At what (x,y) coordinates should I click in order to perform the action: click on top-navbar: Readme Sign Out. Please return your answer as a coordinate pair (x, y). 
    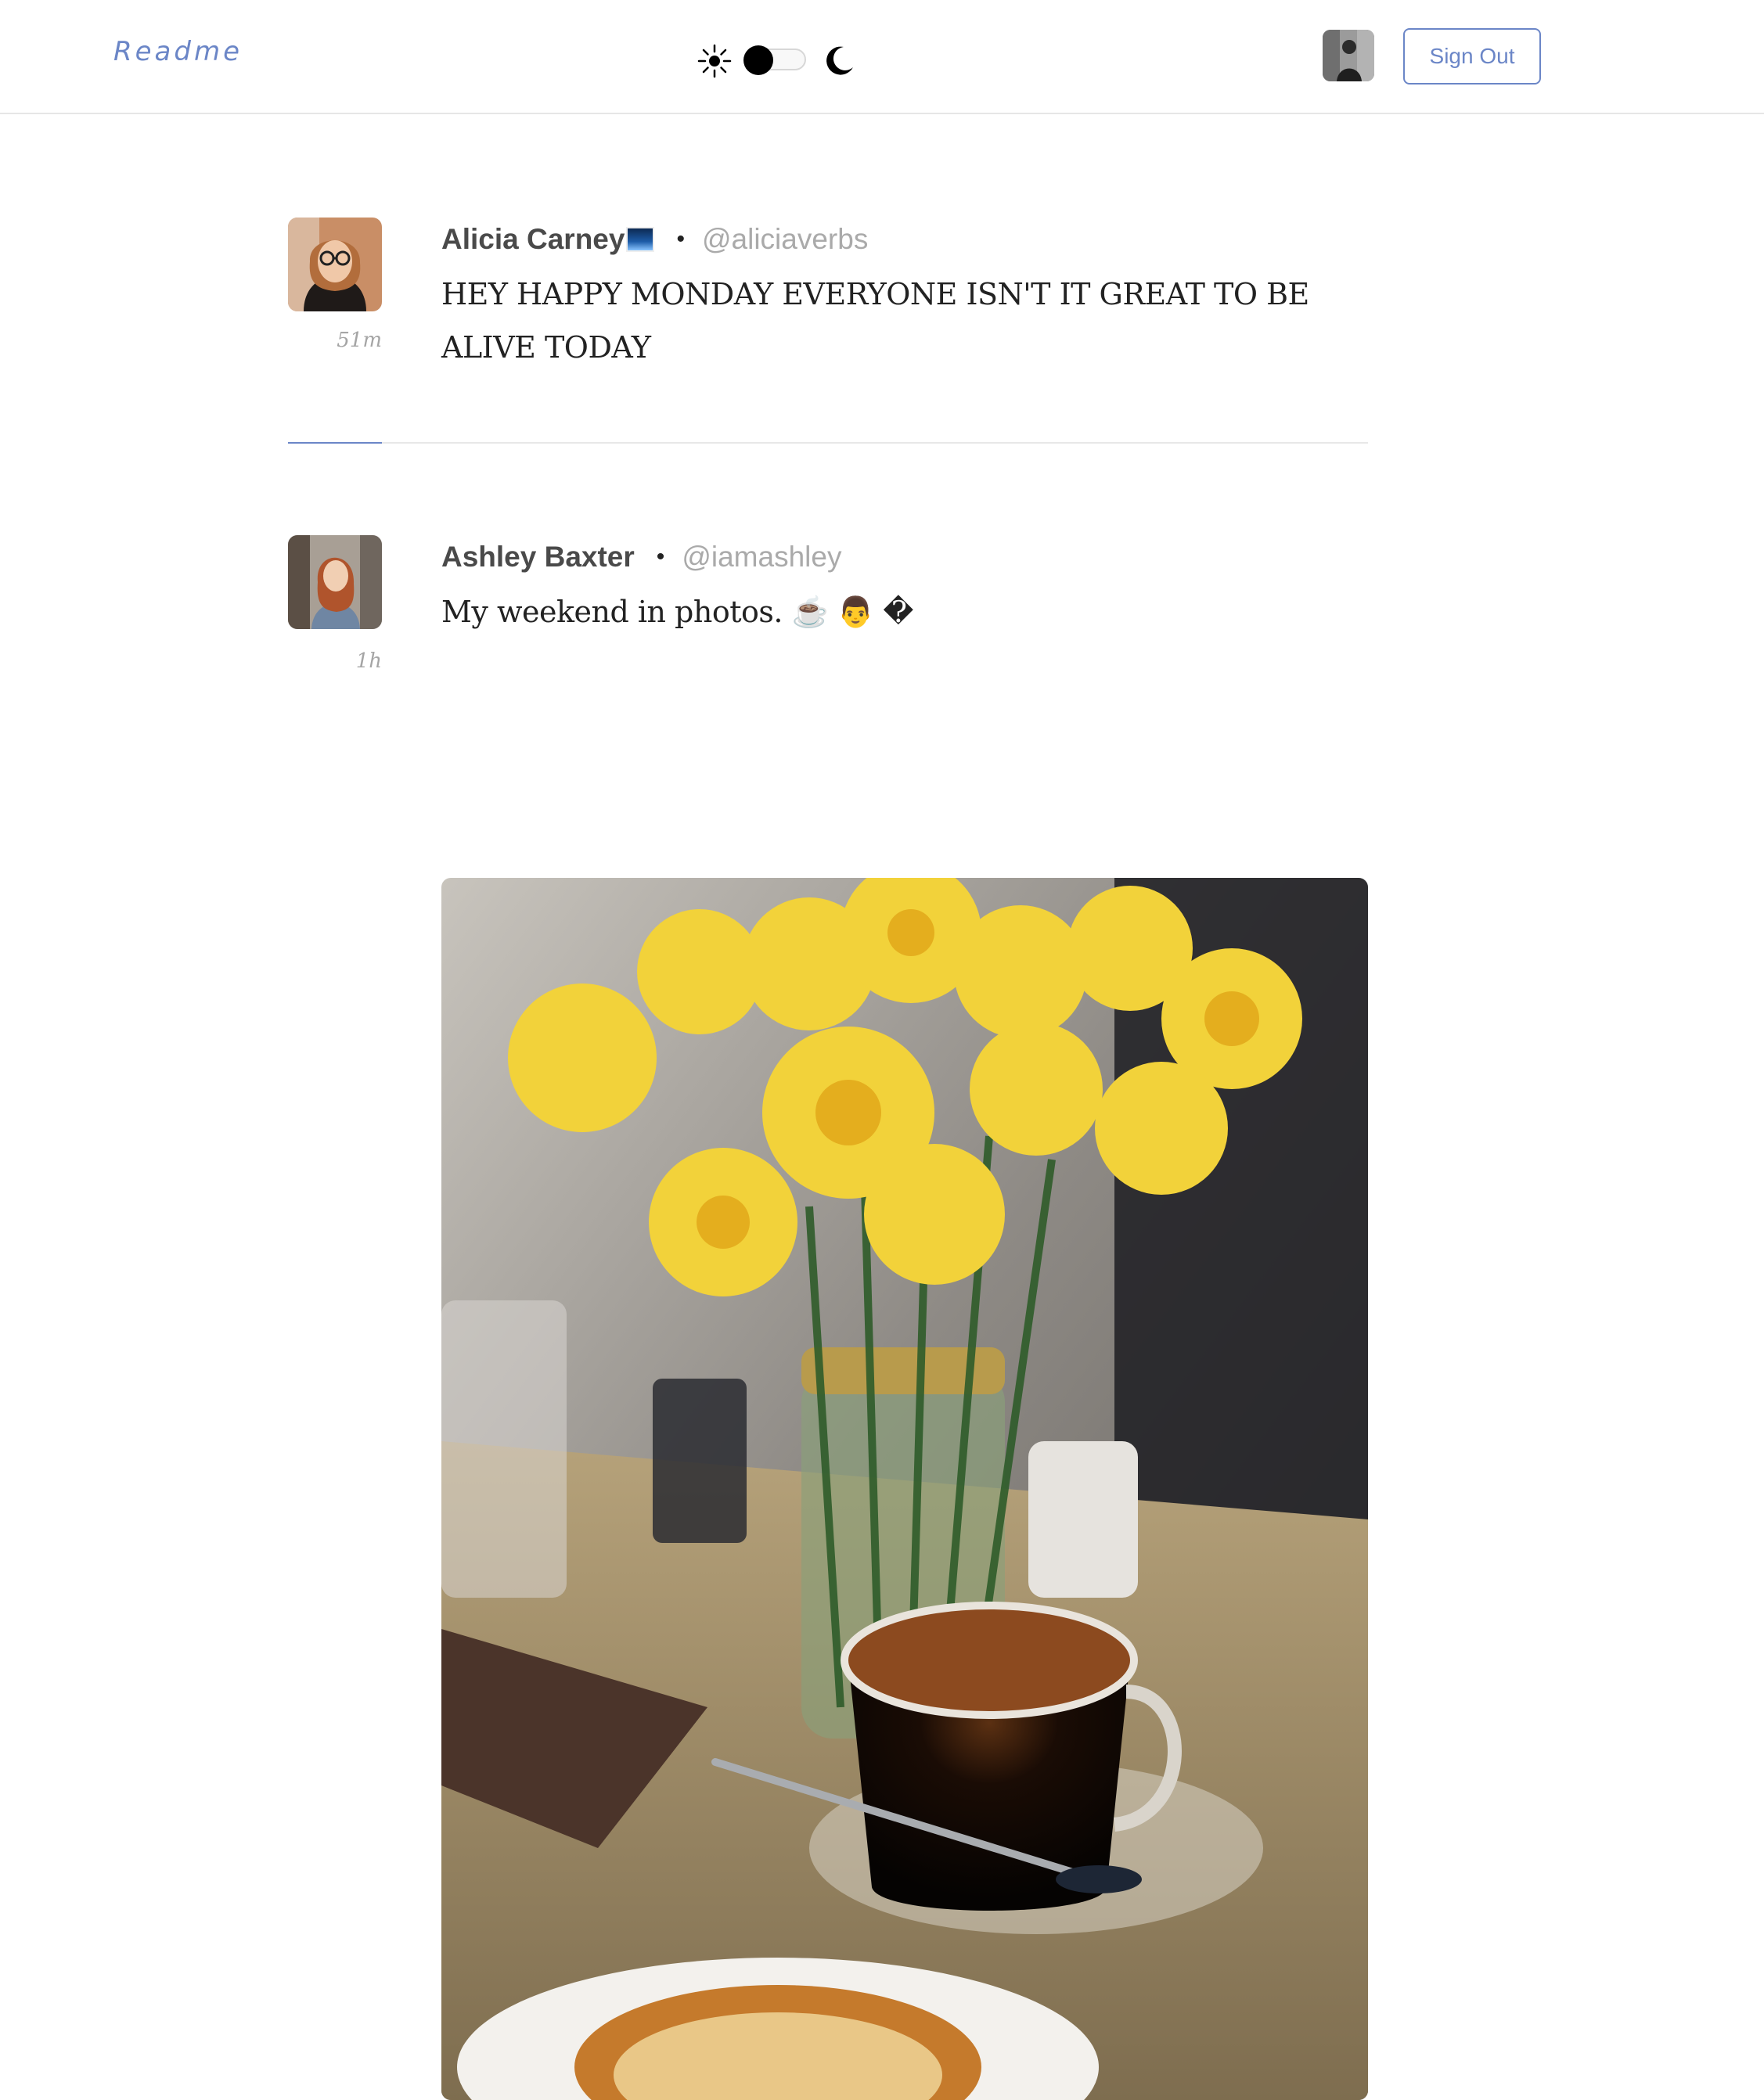
    Looking at the image, I should click on (882, 57).